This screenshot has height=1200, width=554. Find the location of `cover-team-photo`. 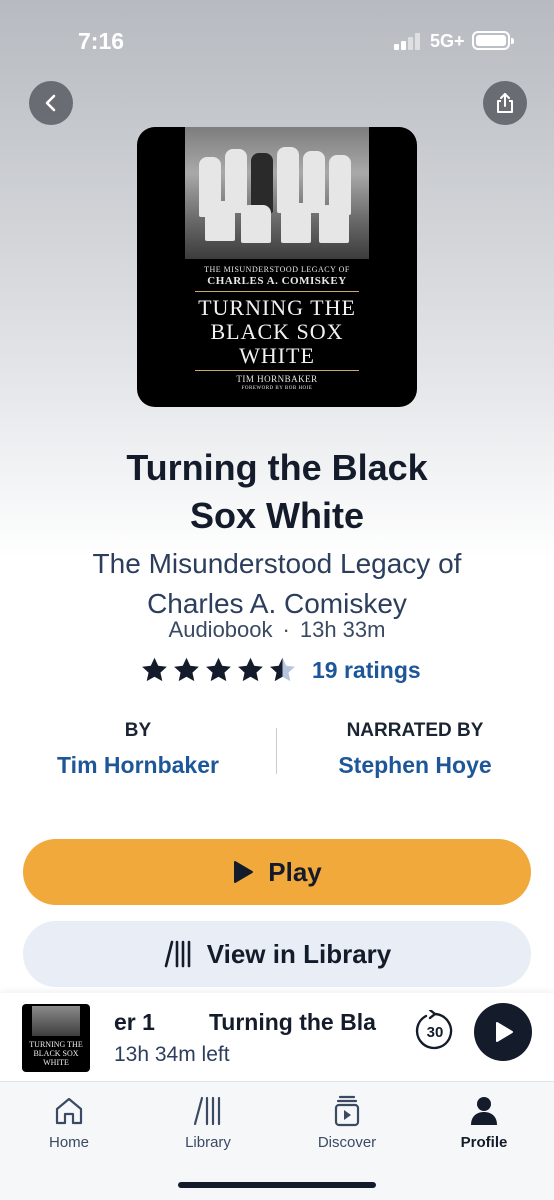

cover-team-photo is located at coordinates (277, 193).